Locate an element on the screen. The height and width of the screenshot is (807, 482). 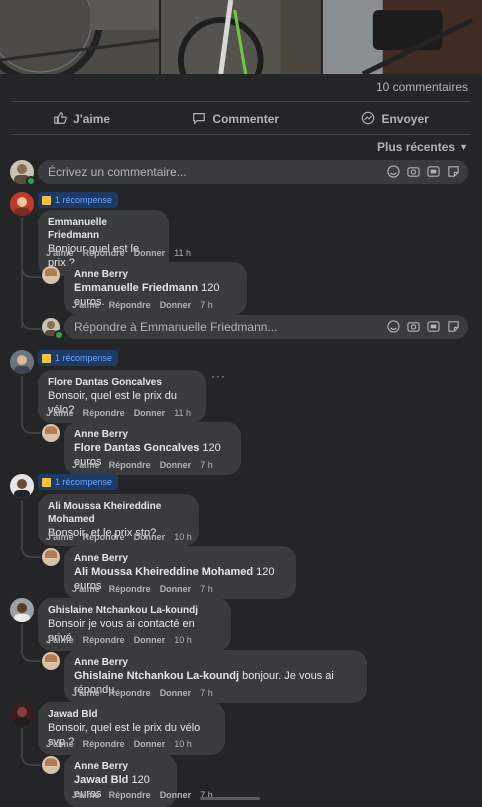
comment-actions: J'aime Répondre Donner 11 h is located at coordinates (118, 413).